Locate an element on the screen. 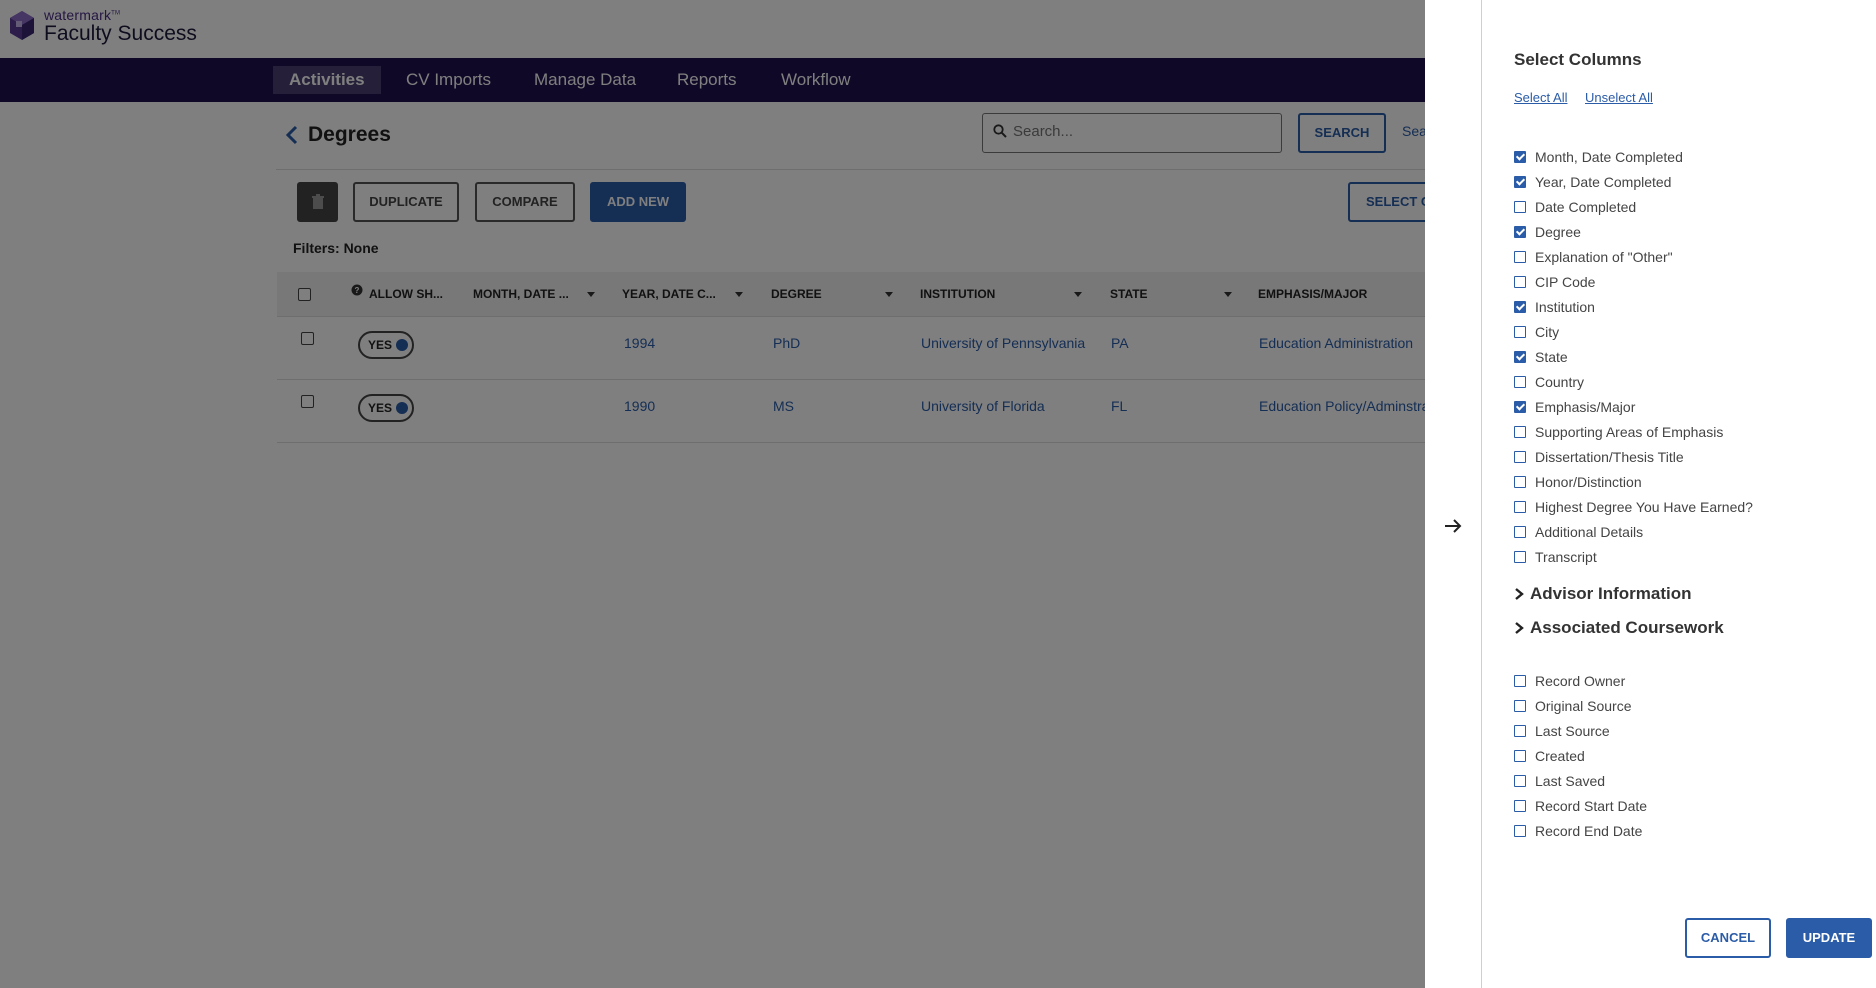  cancel-button: CANCEL is located at coordinates (1728, 938).